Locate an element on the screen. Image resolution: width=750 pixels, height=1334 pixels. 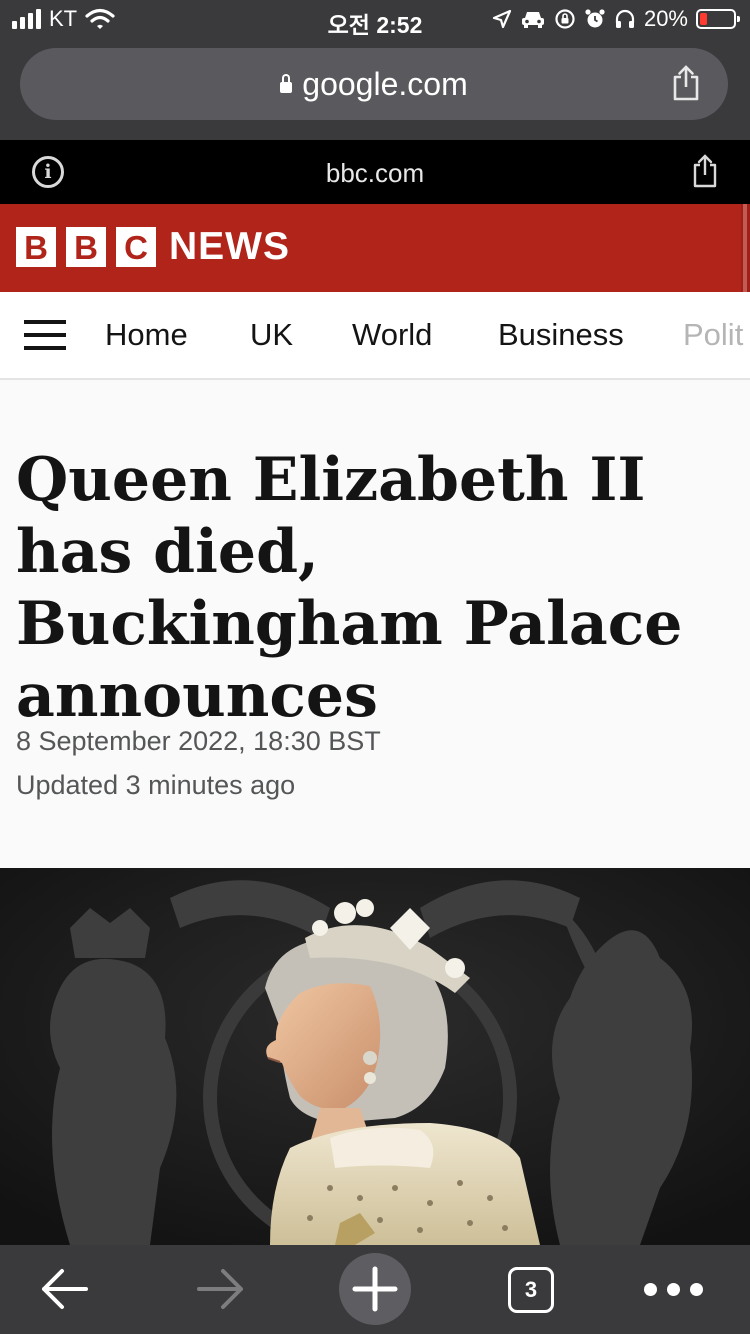
amp-header: i bbc.com is located at coordinates (375, 172).